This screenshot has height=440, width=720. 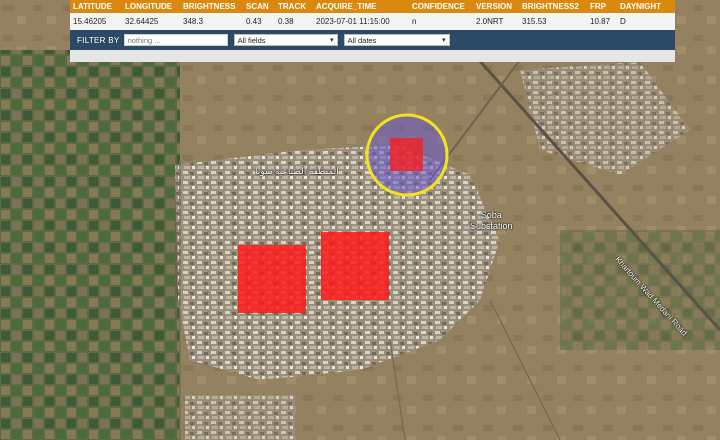 What do you see at coordinates (553, 6) in the screenshot?
I see `col-brightness2: BRIGHTNESS2` at bounding box center [553, 6].